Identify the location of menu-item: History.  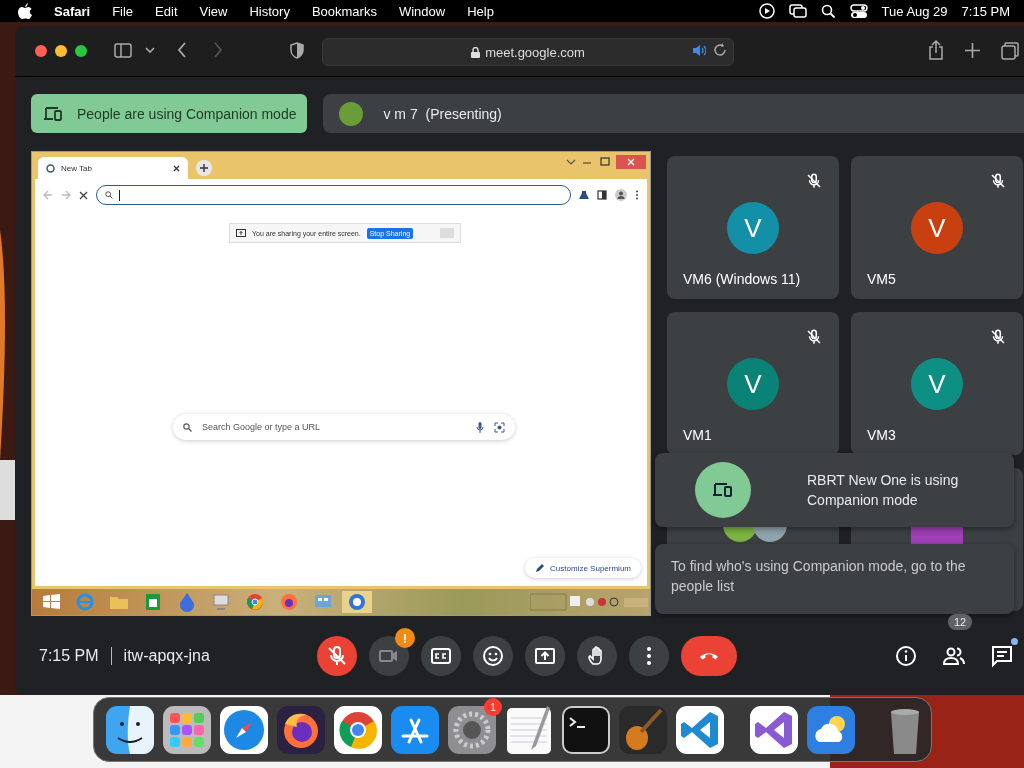
(269, 11).